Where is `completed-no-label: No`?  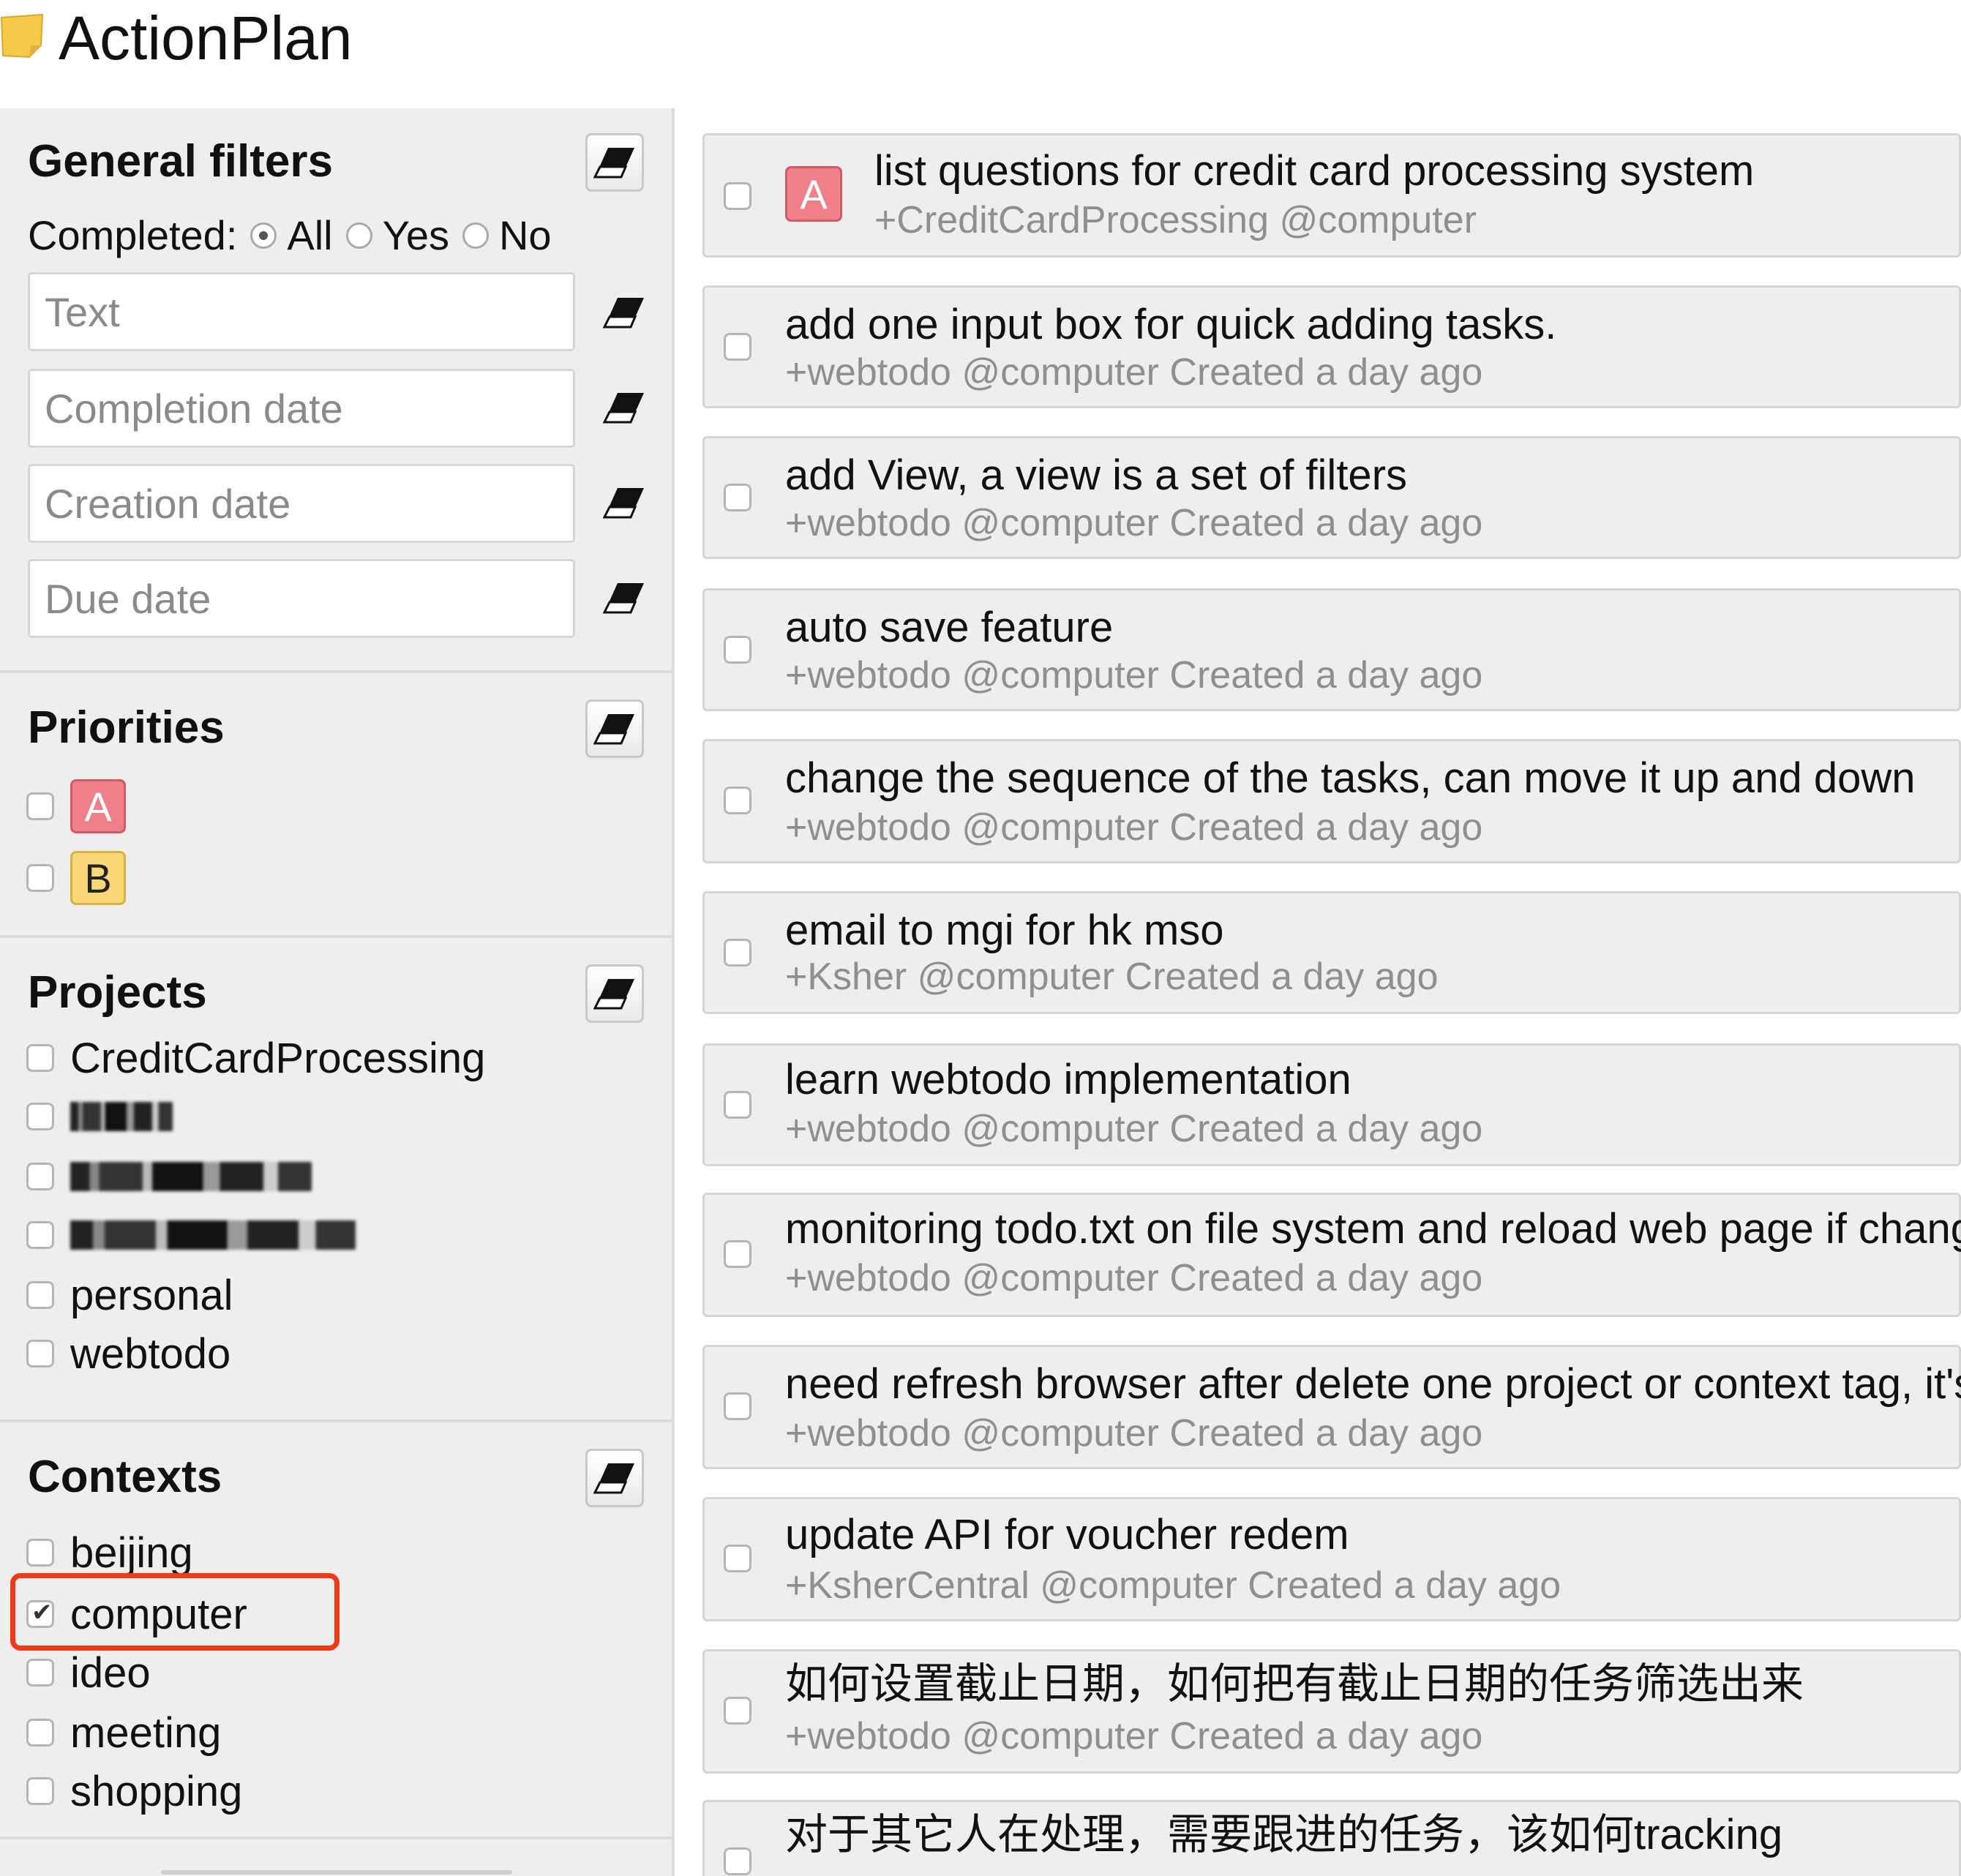 completed-no-label: No is located at coordinates (525, 235).